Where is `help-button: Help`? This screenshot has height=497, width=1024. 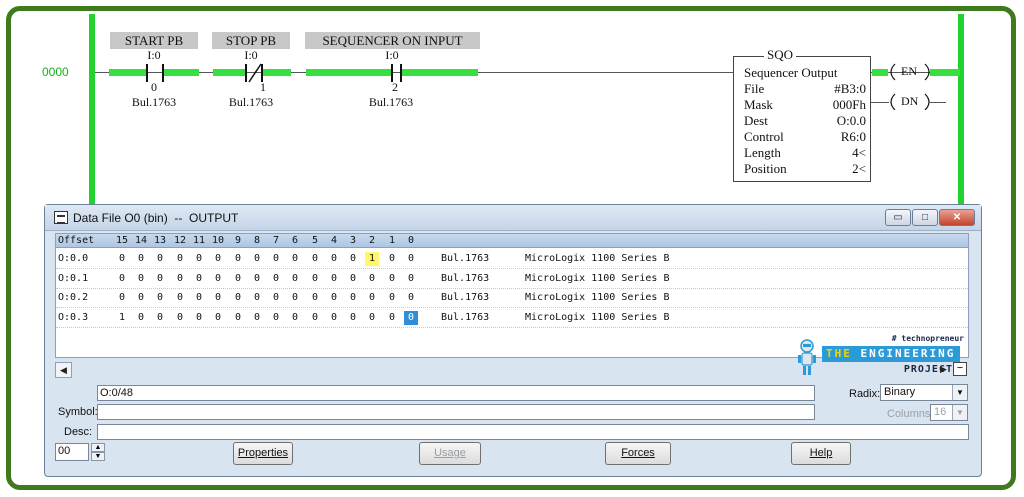 help-button: Help is located at coordinates (821, 453).